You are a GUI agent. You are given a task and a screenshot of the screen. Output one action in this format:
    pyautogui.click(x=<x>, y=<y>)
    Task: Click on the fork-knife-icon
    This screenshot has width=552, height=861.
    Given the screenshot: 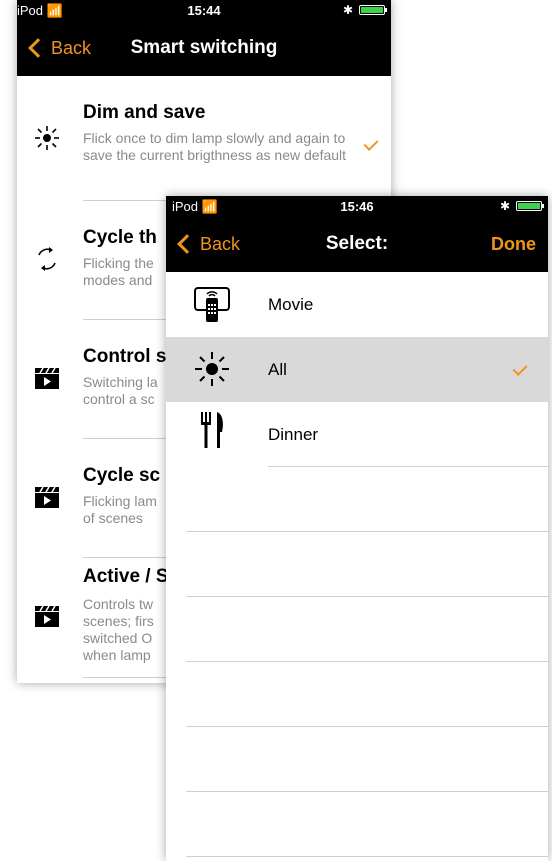 What is the action you would take?
    pyautogui.click(x=212, y=430)
    